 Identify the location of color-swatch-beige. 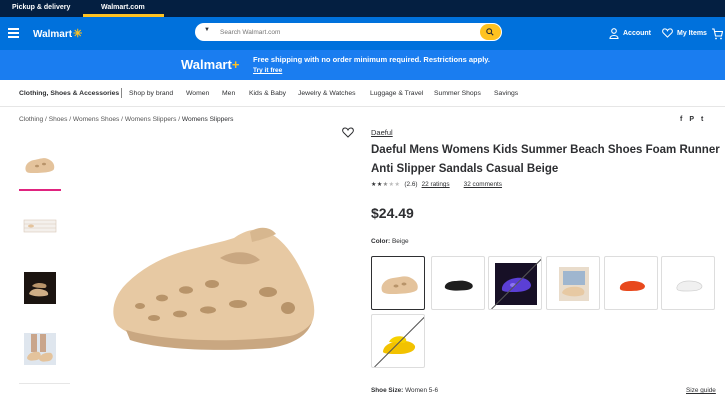
(398, 283).